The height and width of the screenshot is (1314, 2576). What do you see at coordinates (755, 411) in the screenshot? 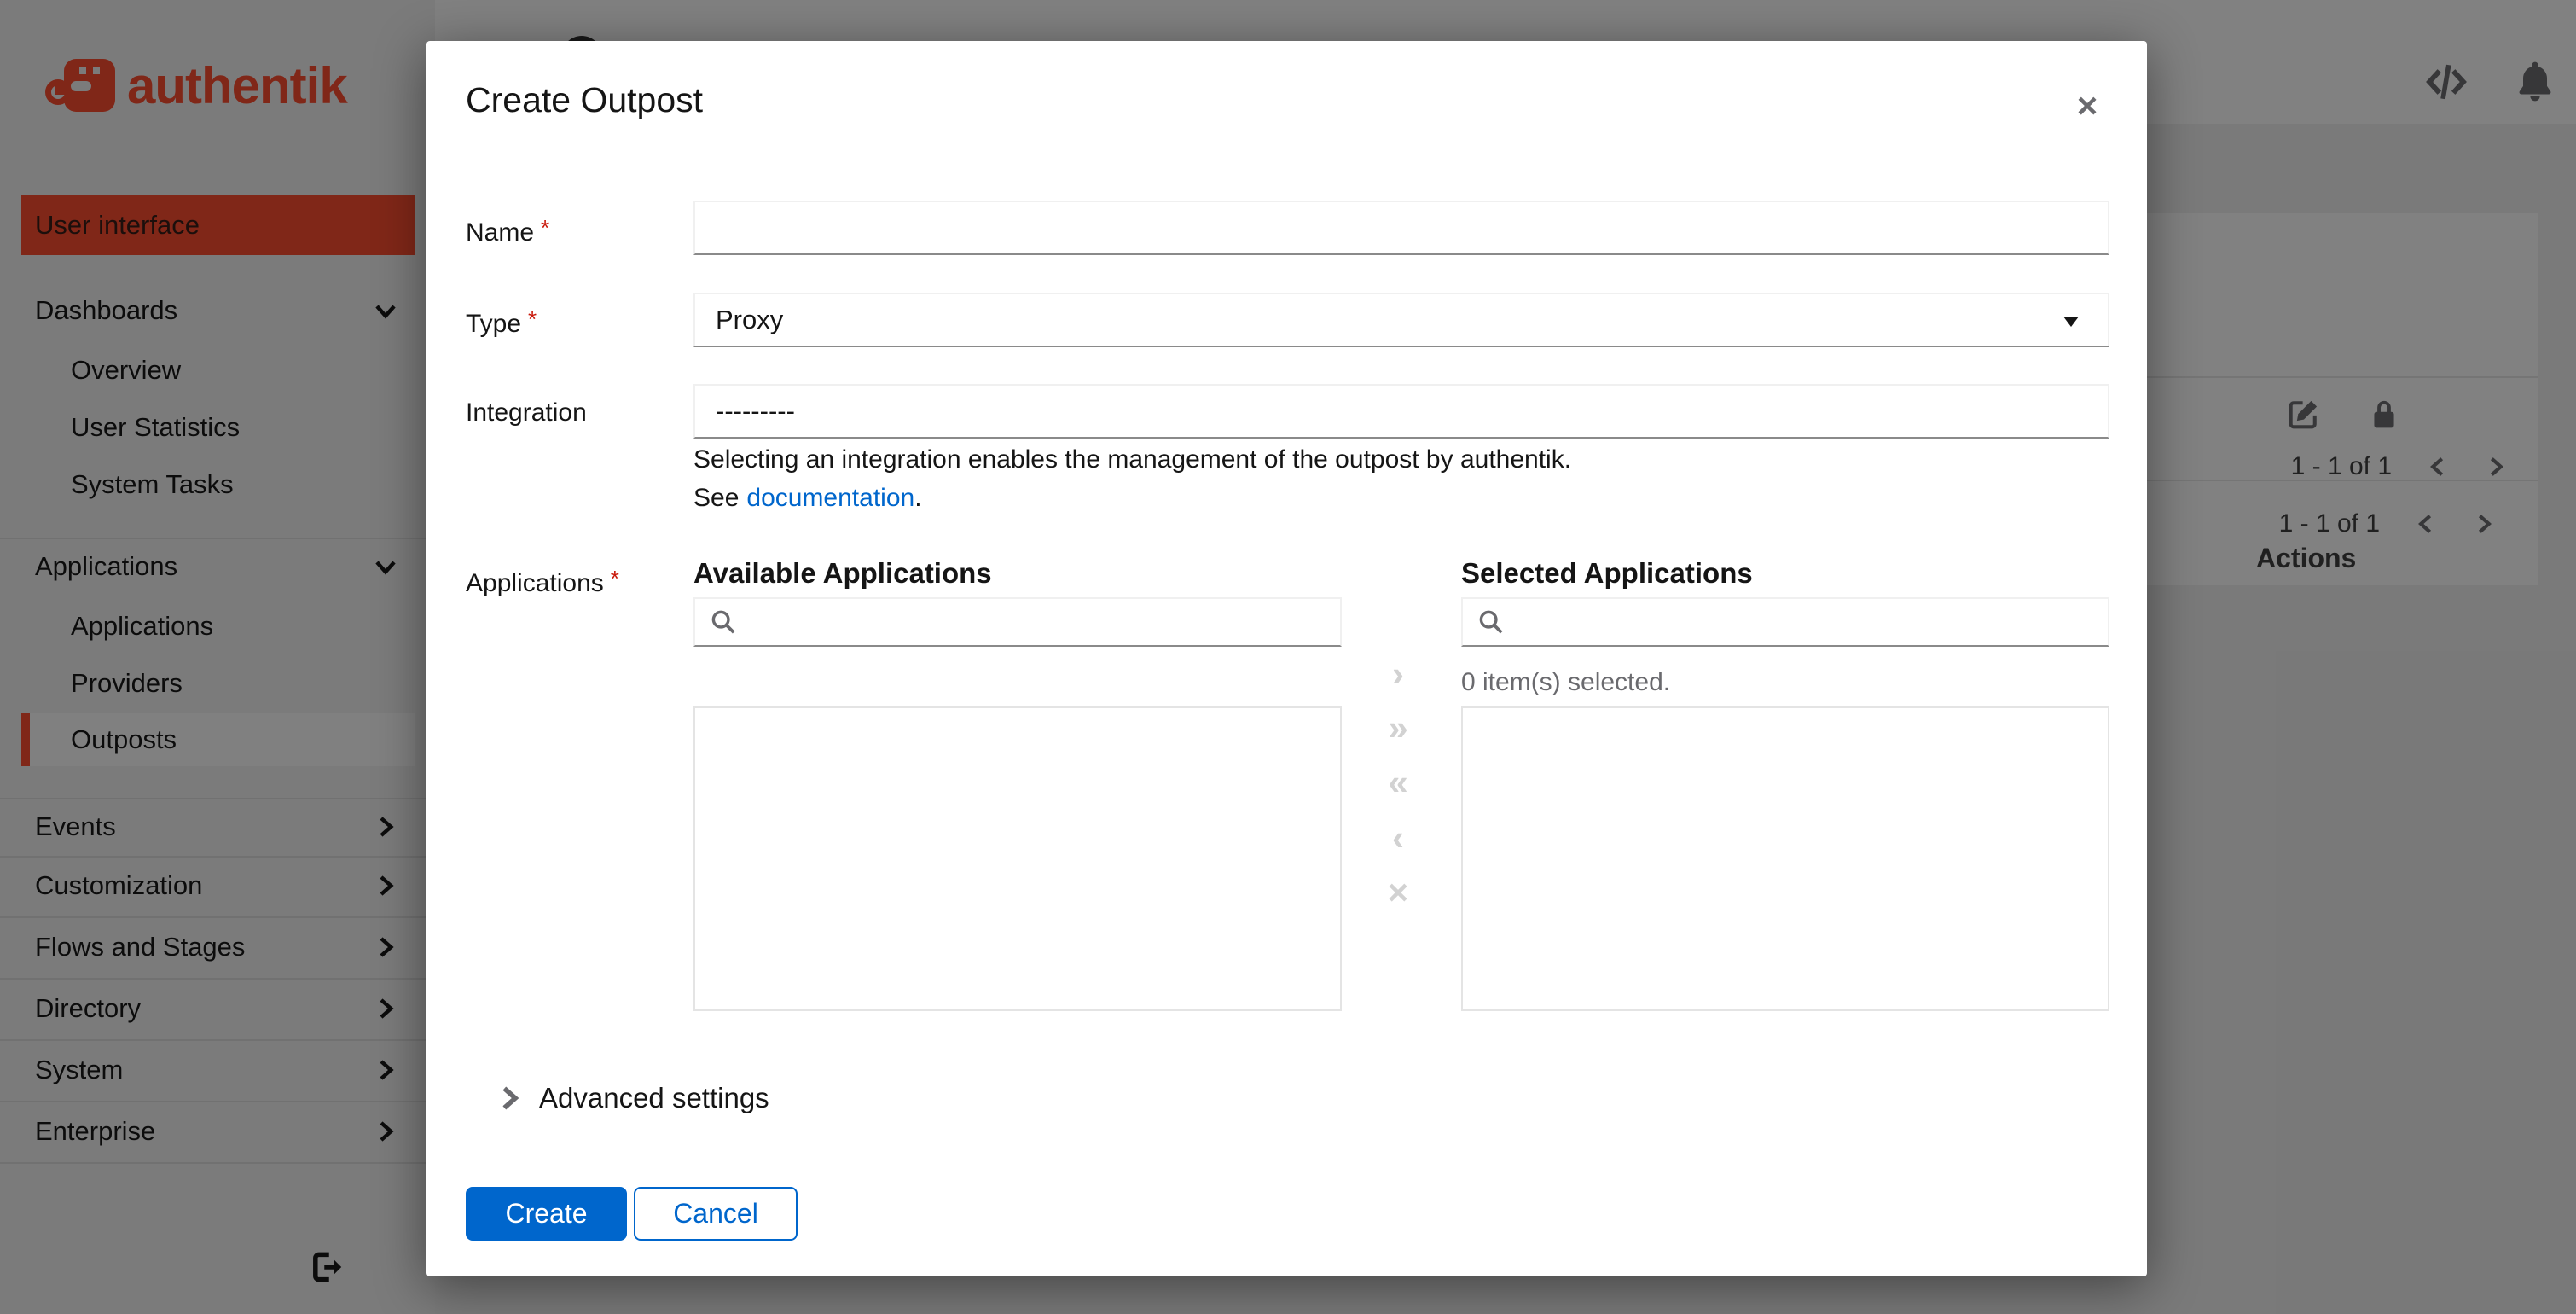
I see `integration-select-value: ---------` at bounding box center [755, 411].